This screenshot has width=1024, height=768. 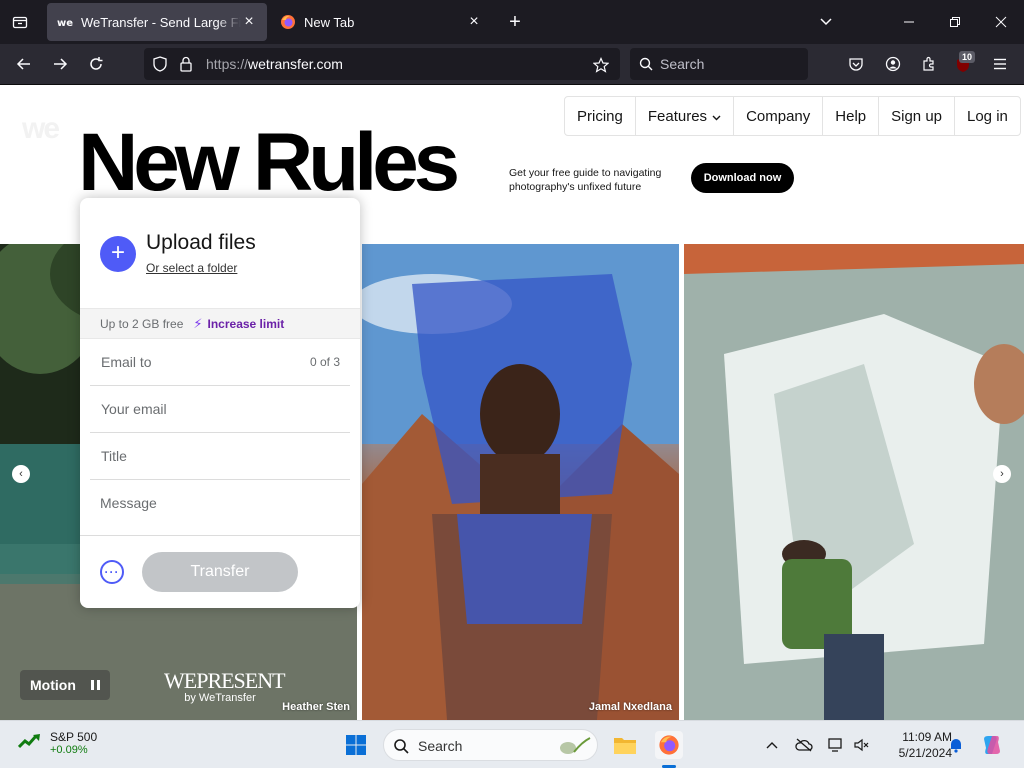 I want to click on search-highlight-icon, so click(x=574, y=746).